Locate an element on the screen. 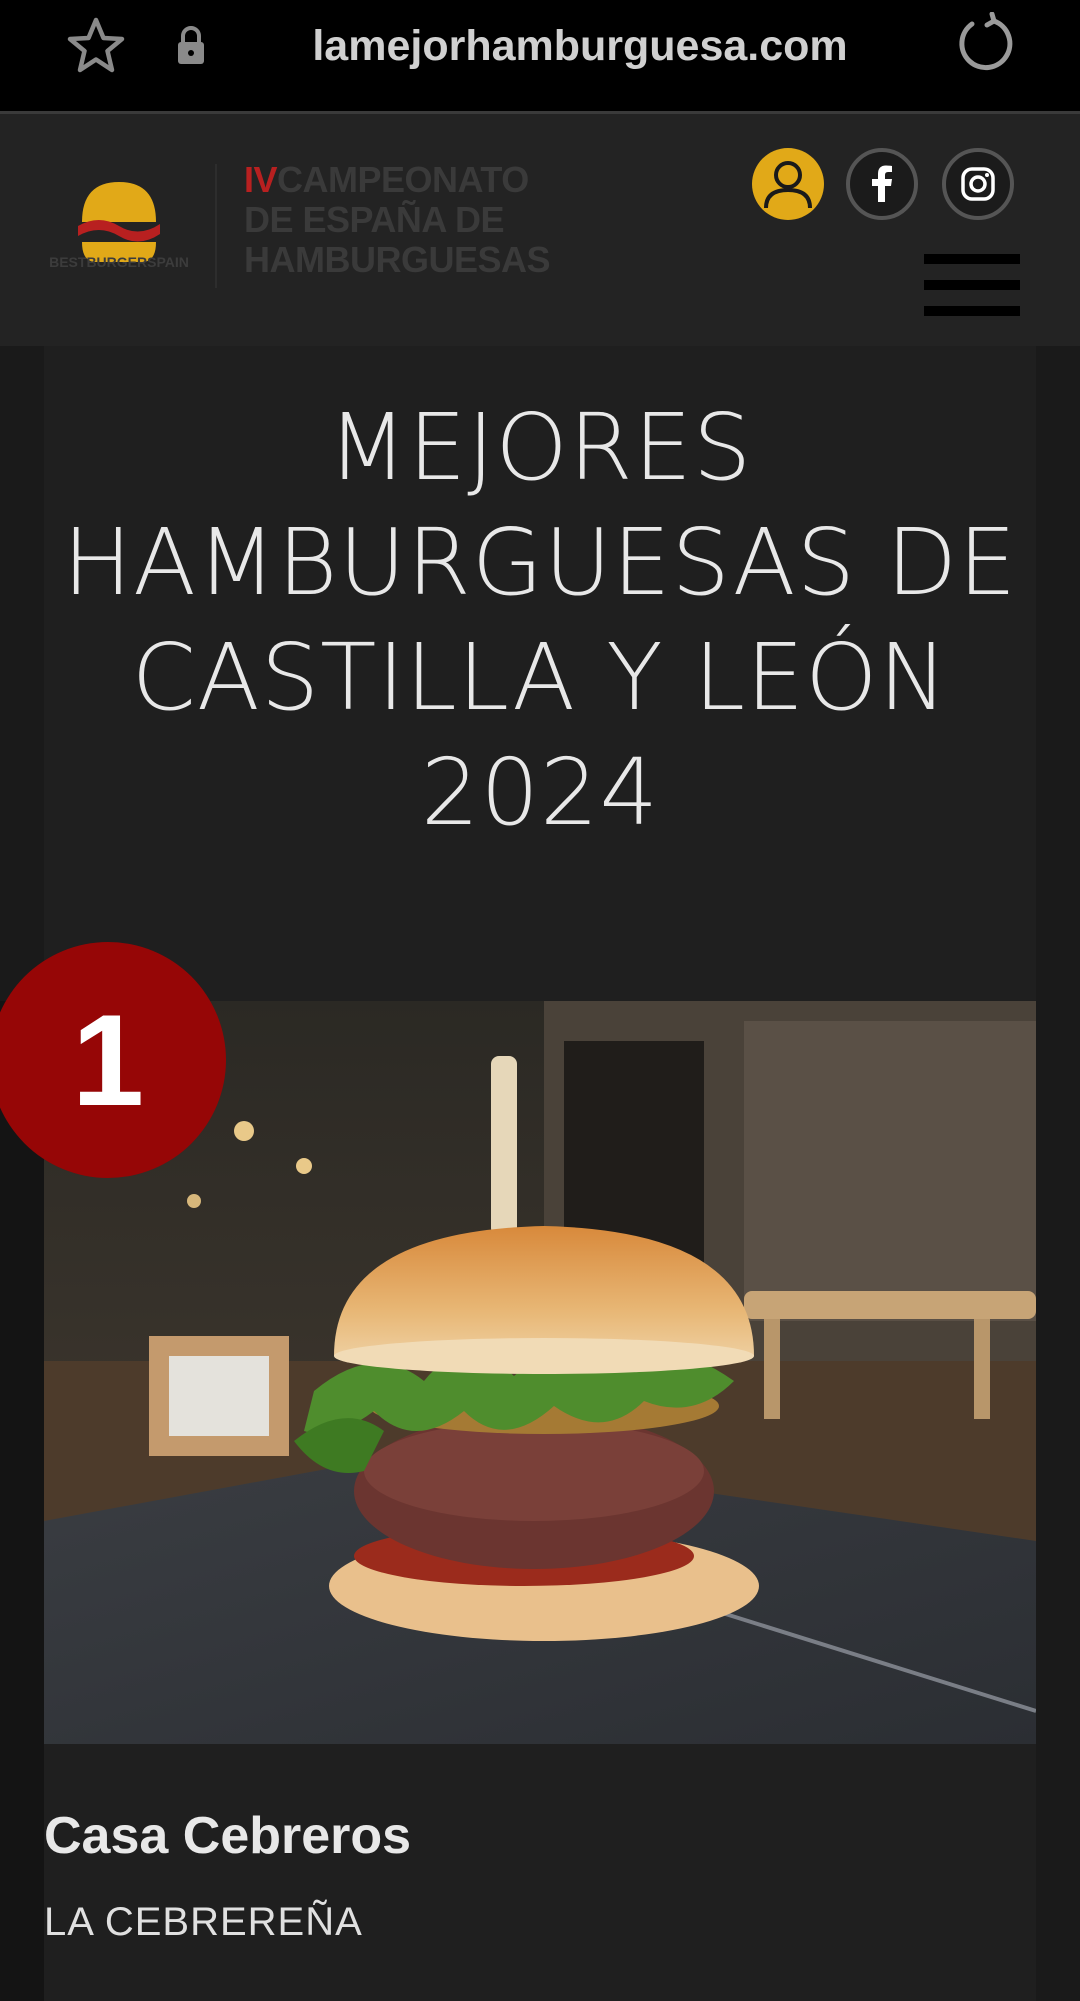 The width and height of the screenshot is (1080, 2001). championship-line1: CAMPEONATO is located at coordinates (403, 179).